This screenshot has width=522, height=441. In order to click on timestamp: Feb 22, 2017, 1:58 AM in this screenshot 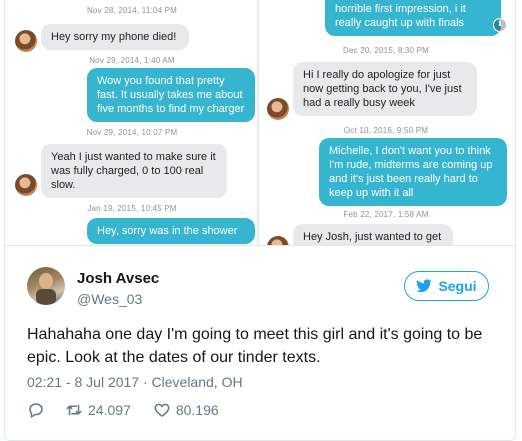, I will do `click(386, 214)`.